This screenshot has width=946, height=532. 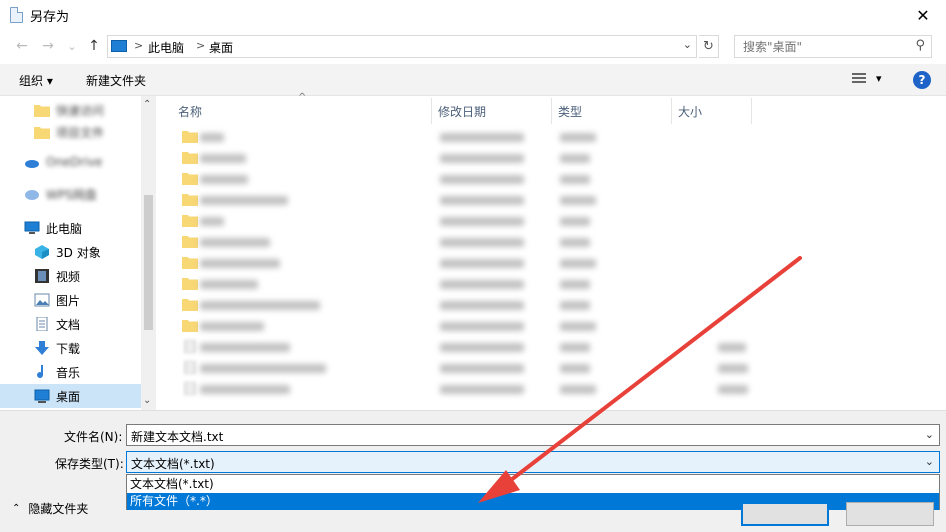 What do you see at coordinates (148, 262) in the screenshot?
I see `sidebar-scrollbar-thumb` at bounding box center [148, 262].